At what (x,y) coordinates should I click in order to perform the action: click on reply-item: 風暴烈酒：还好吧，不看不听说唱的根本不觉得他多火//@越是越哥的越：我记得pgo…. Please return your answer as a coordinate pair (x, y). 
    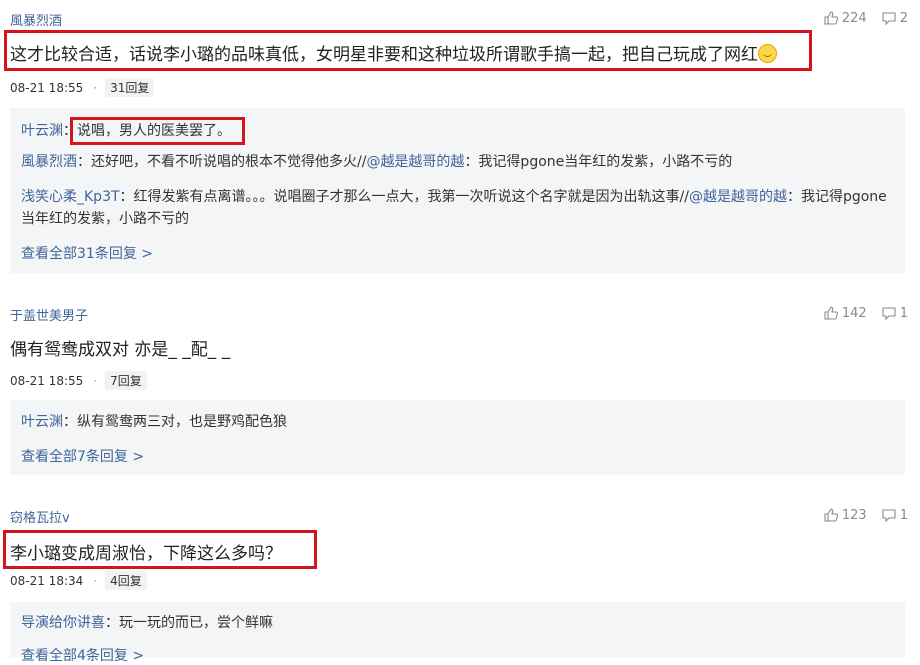
    Looking at the image, I should click on (459, 162).